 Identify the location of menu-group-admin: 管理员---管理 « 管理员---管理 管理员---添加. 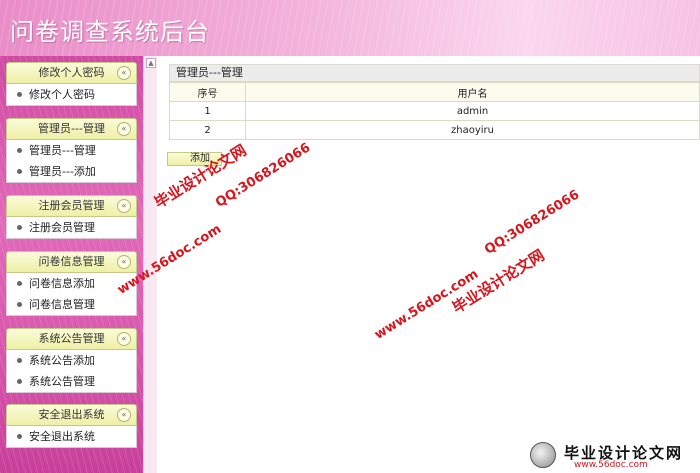
(71, 150).